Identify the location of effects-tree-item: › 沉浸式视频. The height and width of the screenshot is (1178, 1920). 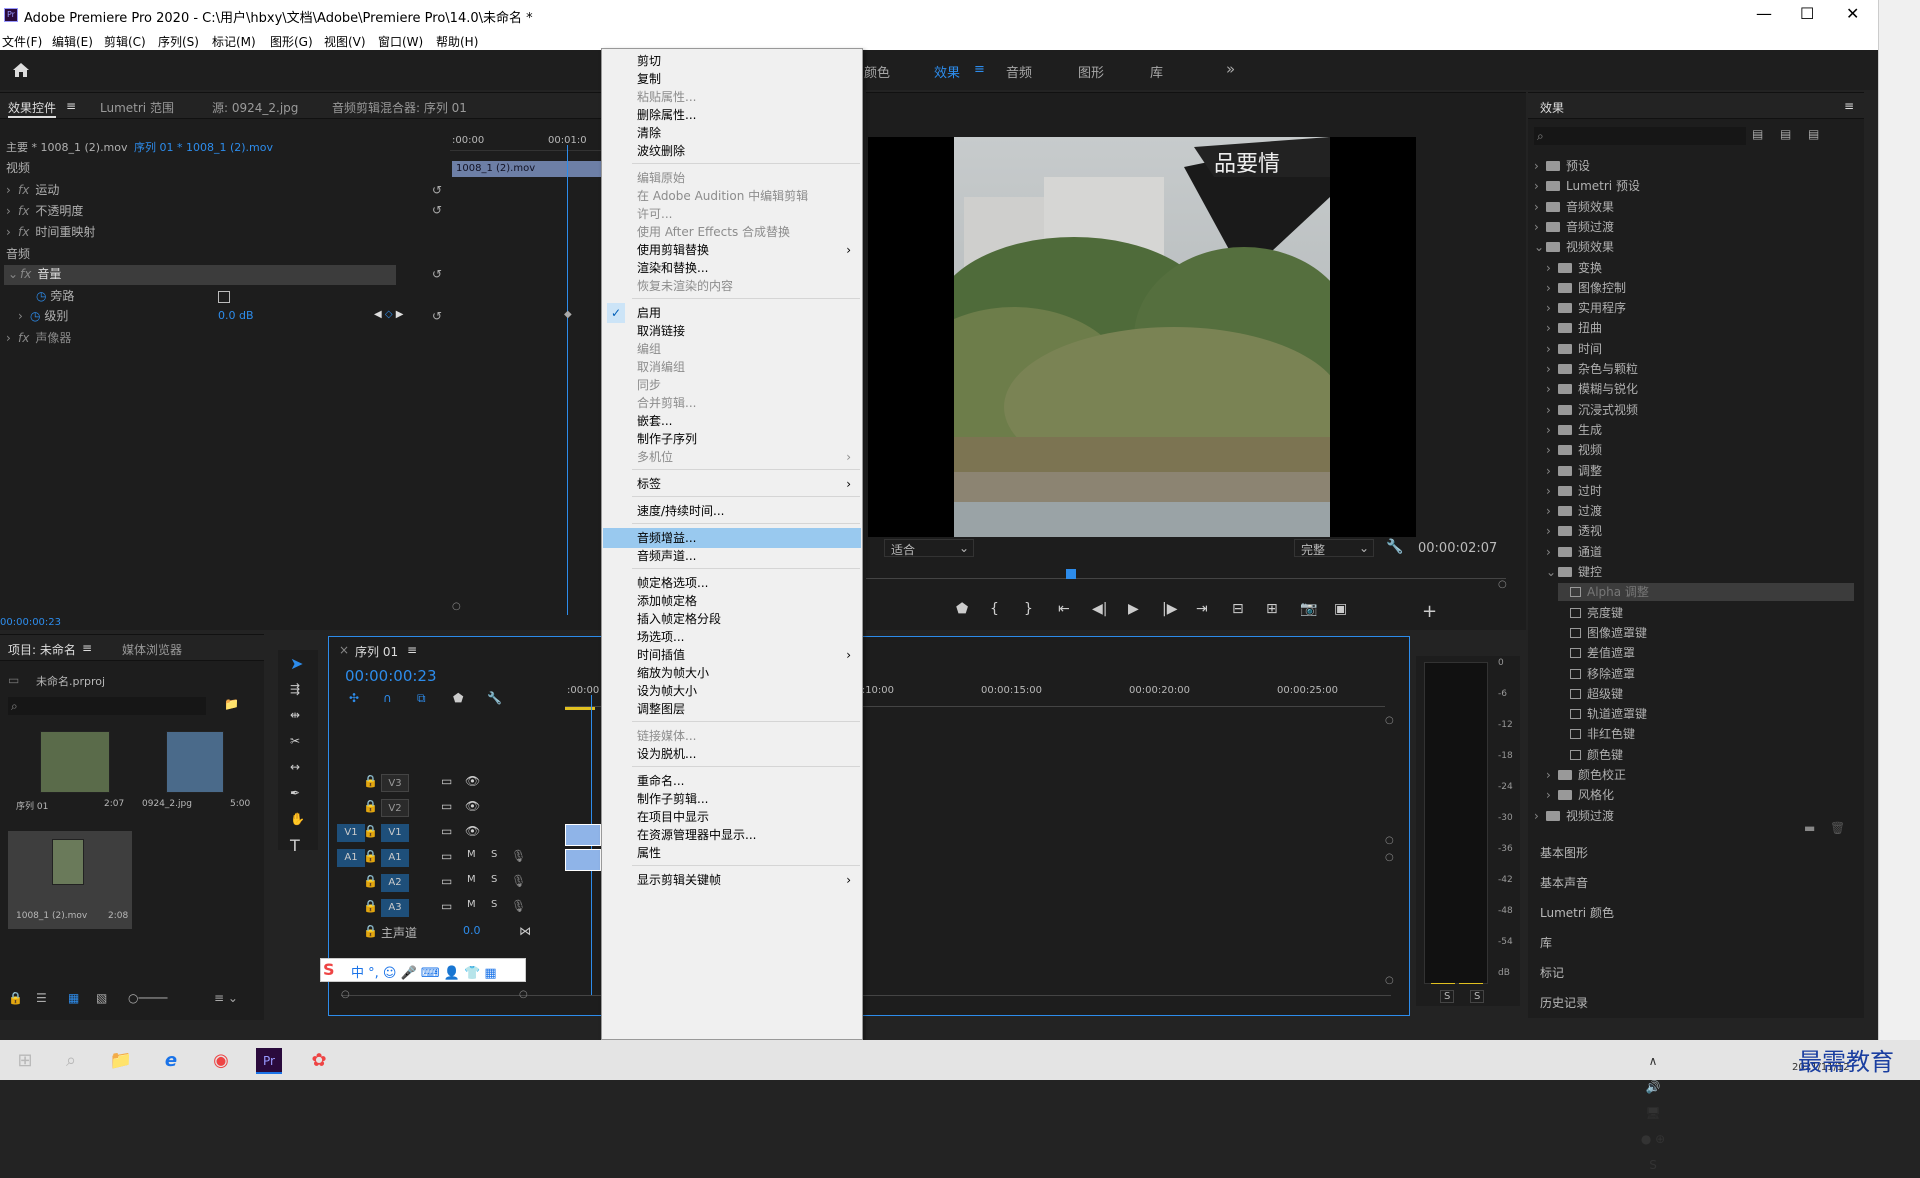
(1700, 410).